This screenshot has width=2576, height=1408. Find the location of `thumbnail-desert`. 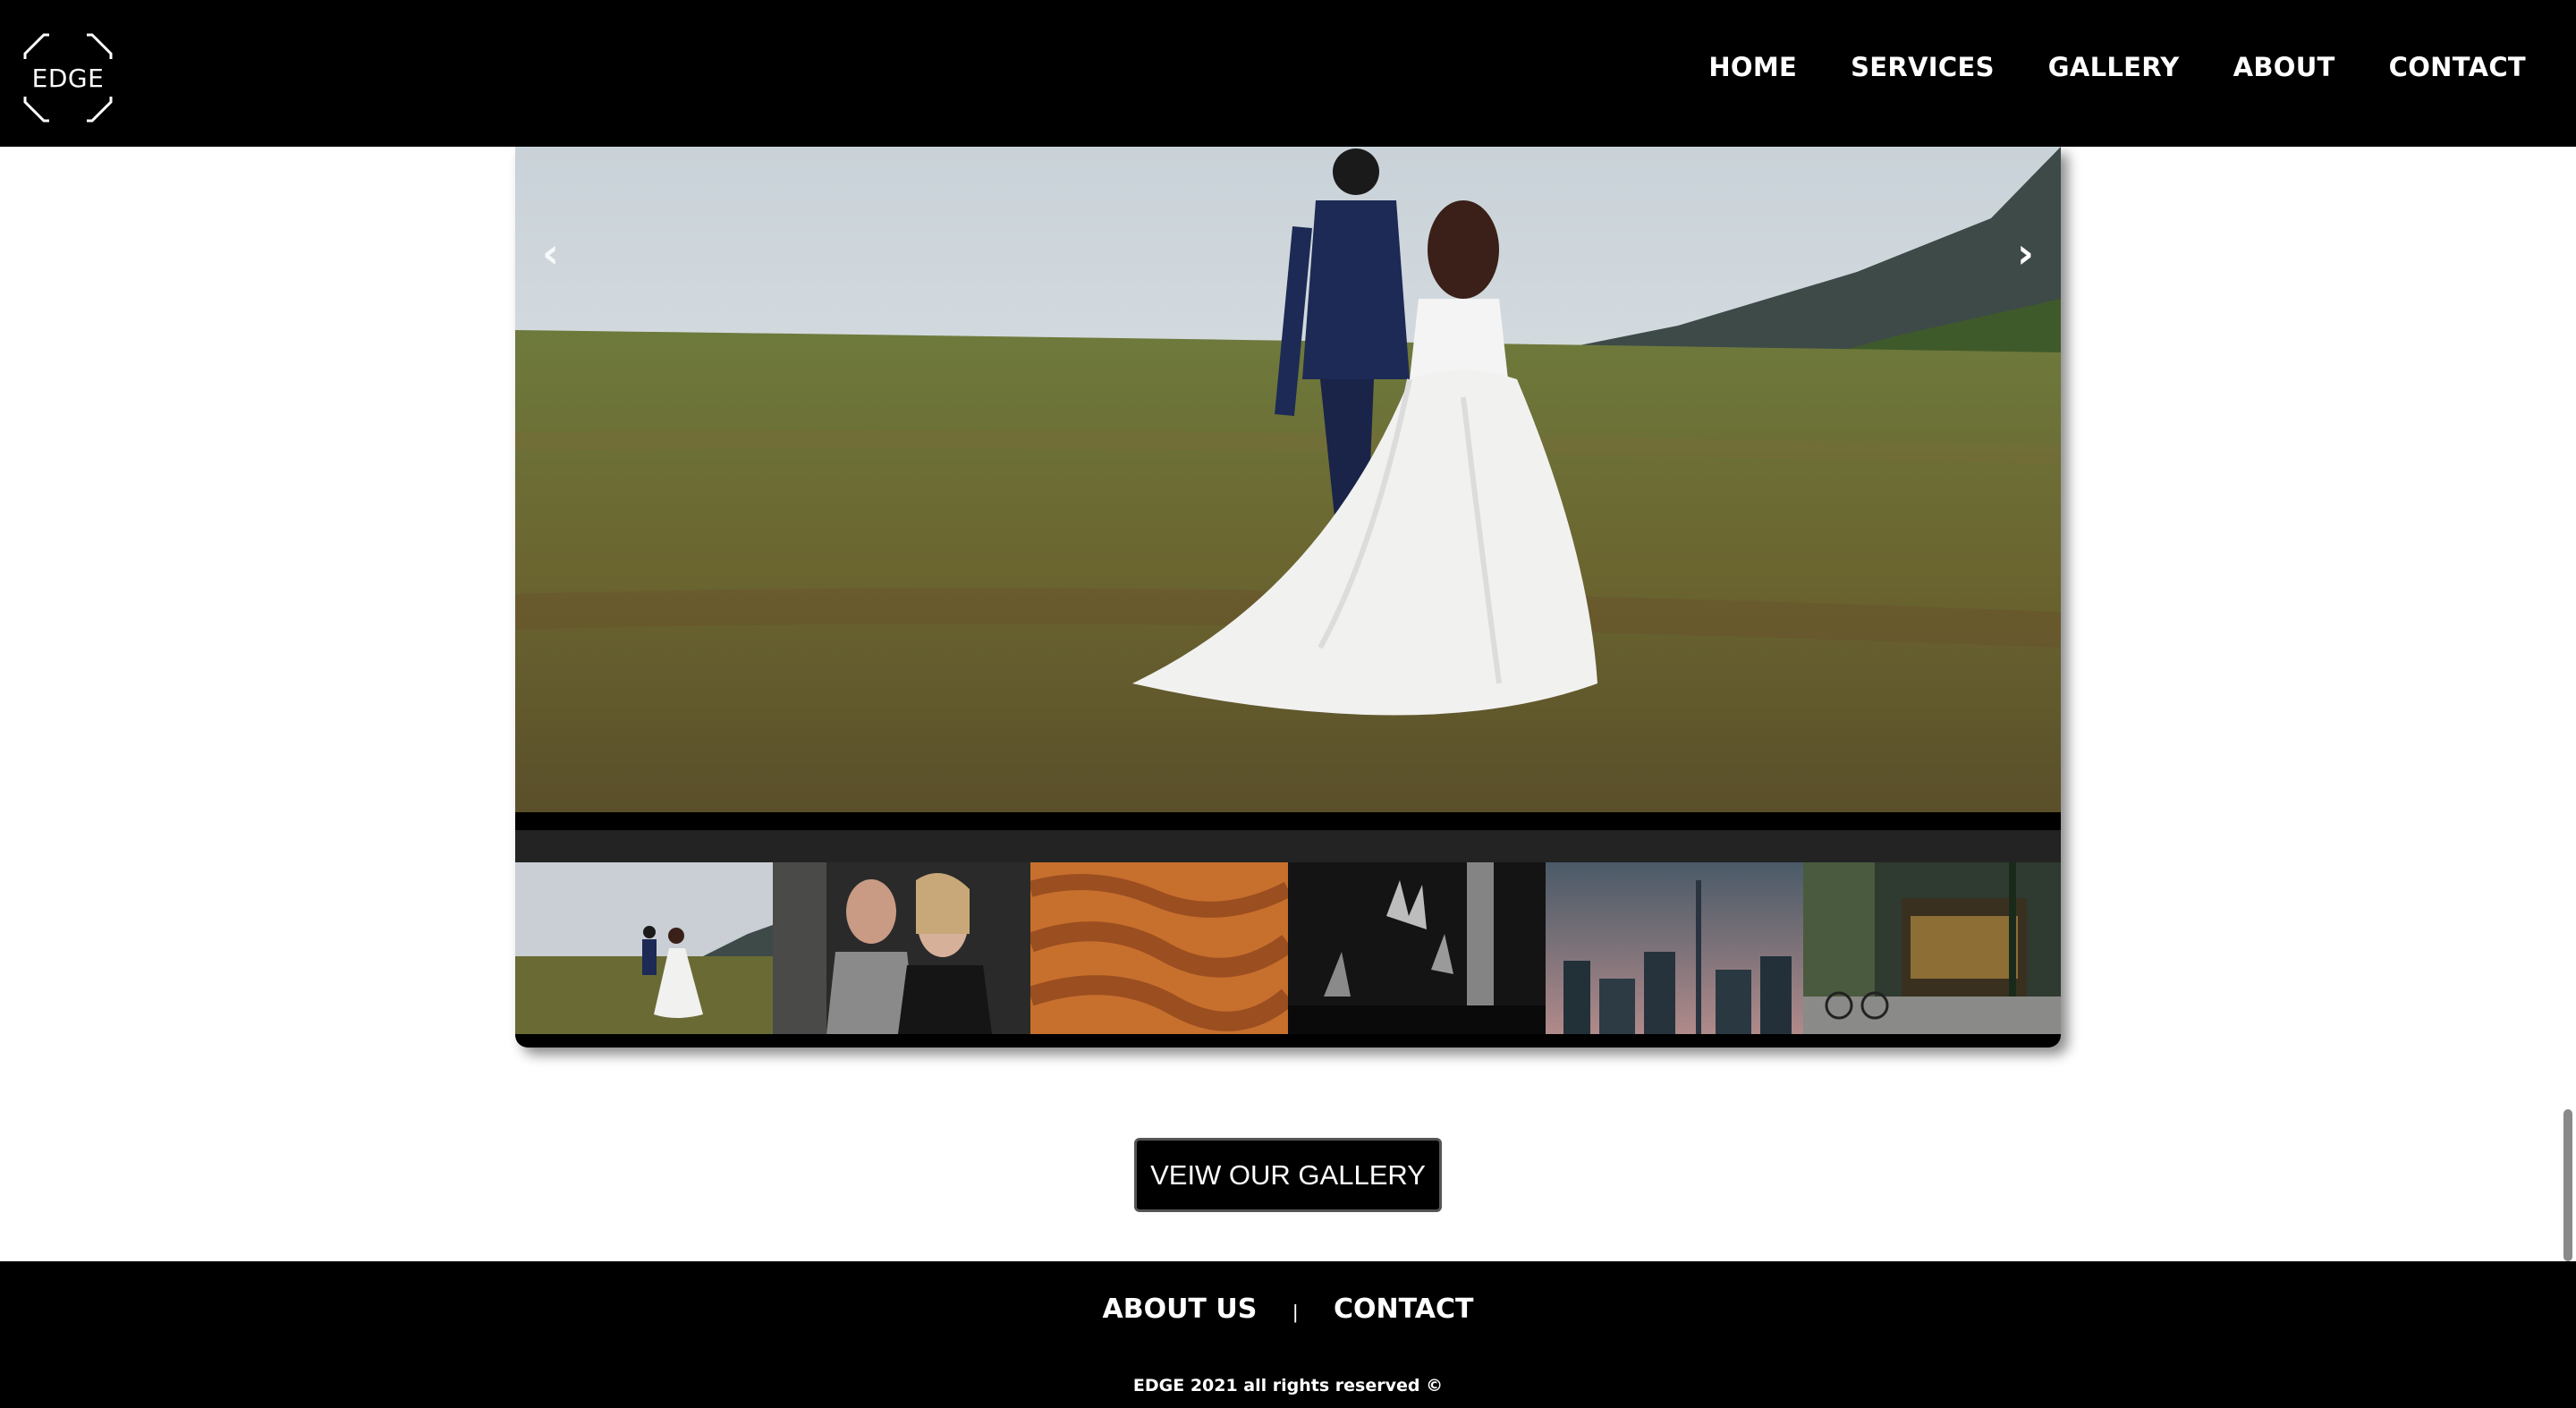

thumbnail-desert is located at coordinates (1159, 948).